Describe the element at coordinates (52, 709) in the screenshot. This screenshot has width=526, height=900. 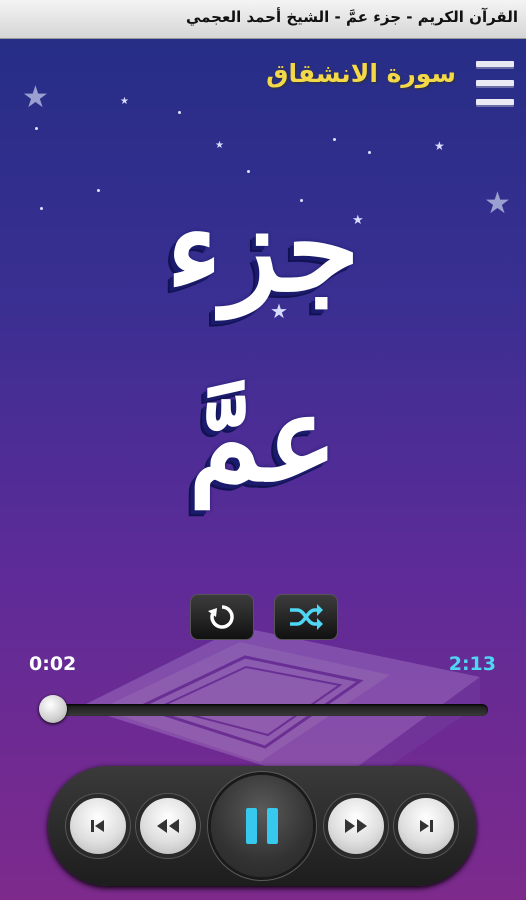
I see `seek-thumb` at that location.